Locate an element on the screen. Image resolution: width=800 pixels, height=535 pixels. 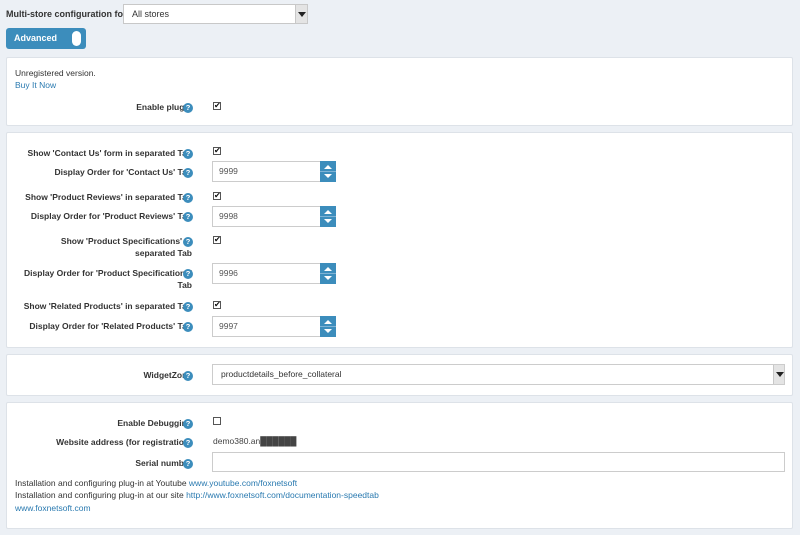
unregistered-text: Unregistered version. is located at coordinates (55, 73).